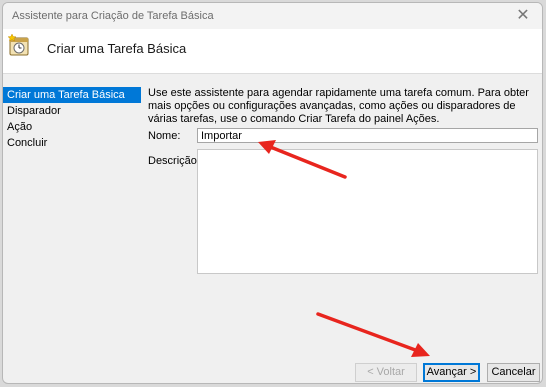 This screenshot has width=546, height=387. I want to click on description-label: Descrição:, so click(174, 161).